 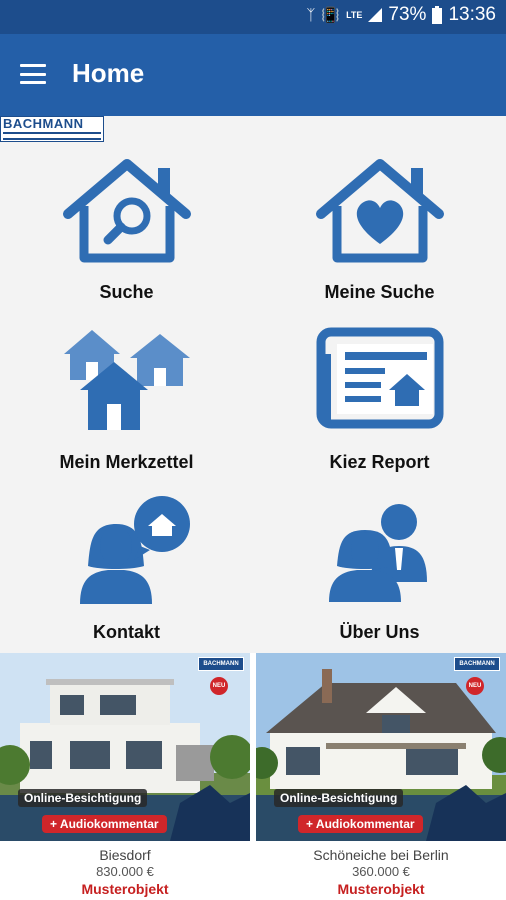 What do you see at coordinates (381, 855) in the screenshot?
I see `listing-city: Schöneiche bei Berlin` at bounding box center [381, 855].